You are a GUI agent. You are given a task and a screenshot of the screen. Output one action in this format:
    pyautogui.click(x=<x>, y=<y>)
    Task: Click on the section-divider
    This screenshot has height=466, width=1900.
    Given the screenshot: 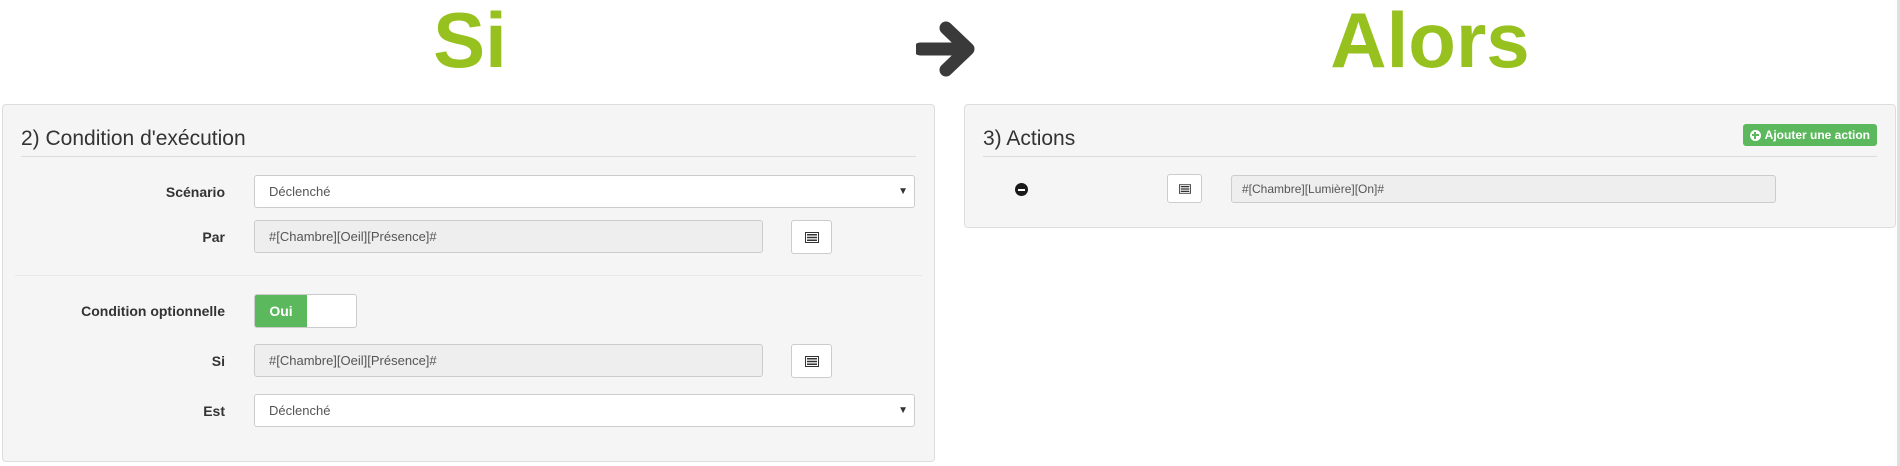 What is the action you would take?
    pyautogui.click(x=468, y=275)
    